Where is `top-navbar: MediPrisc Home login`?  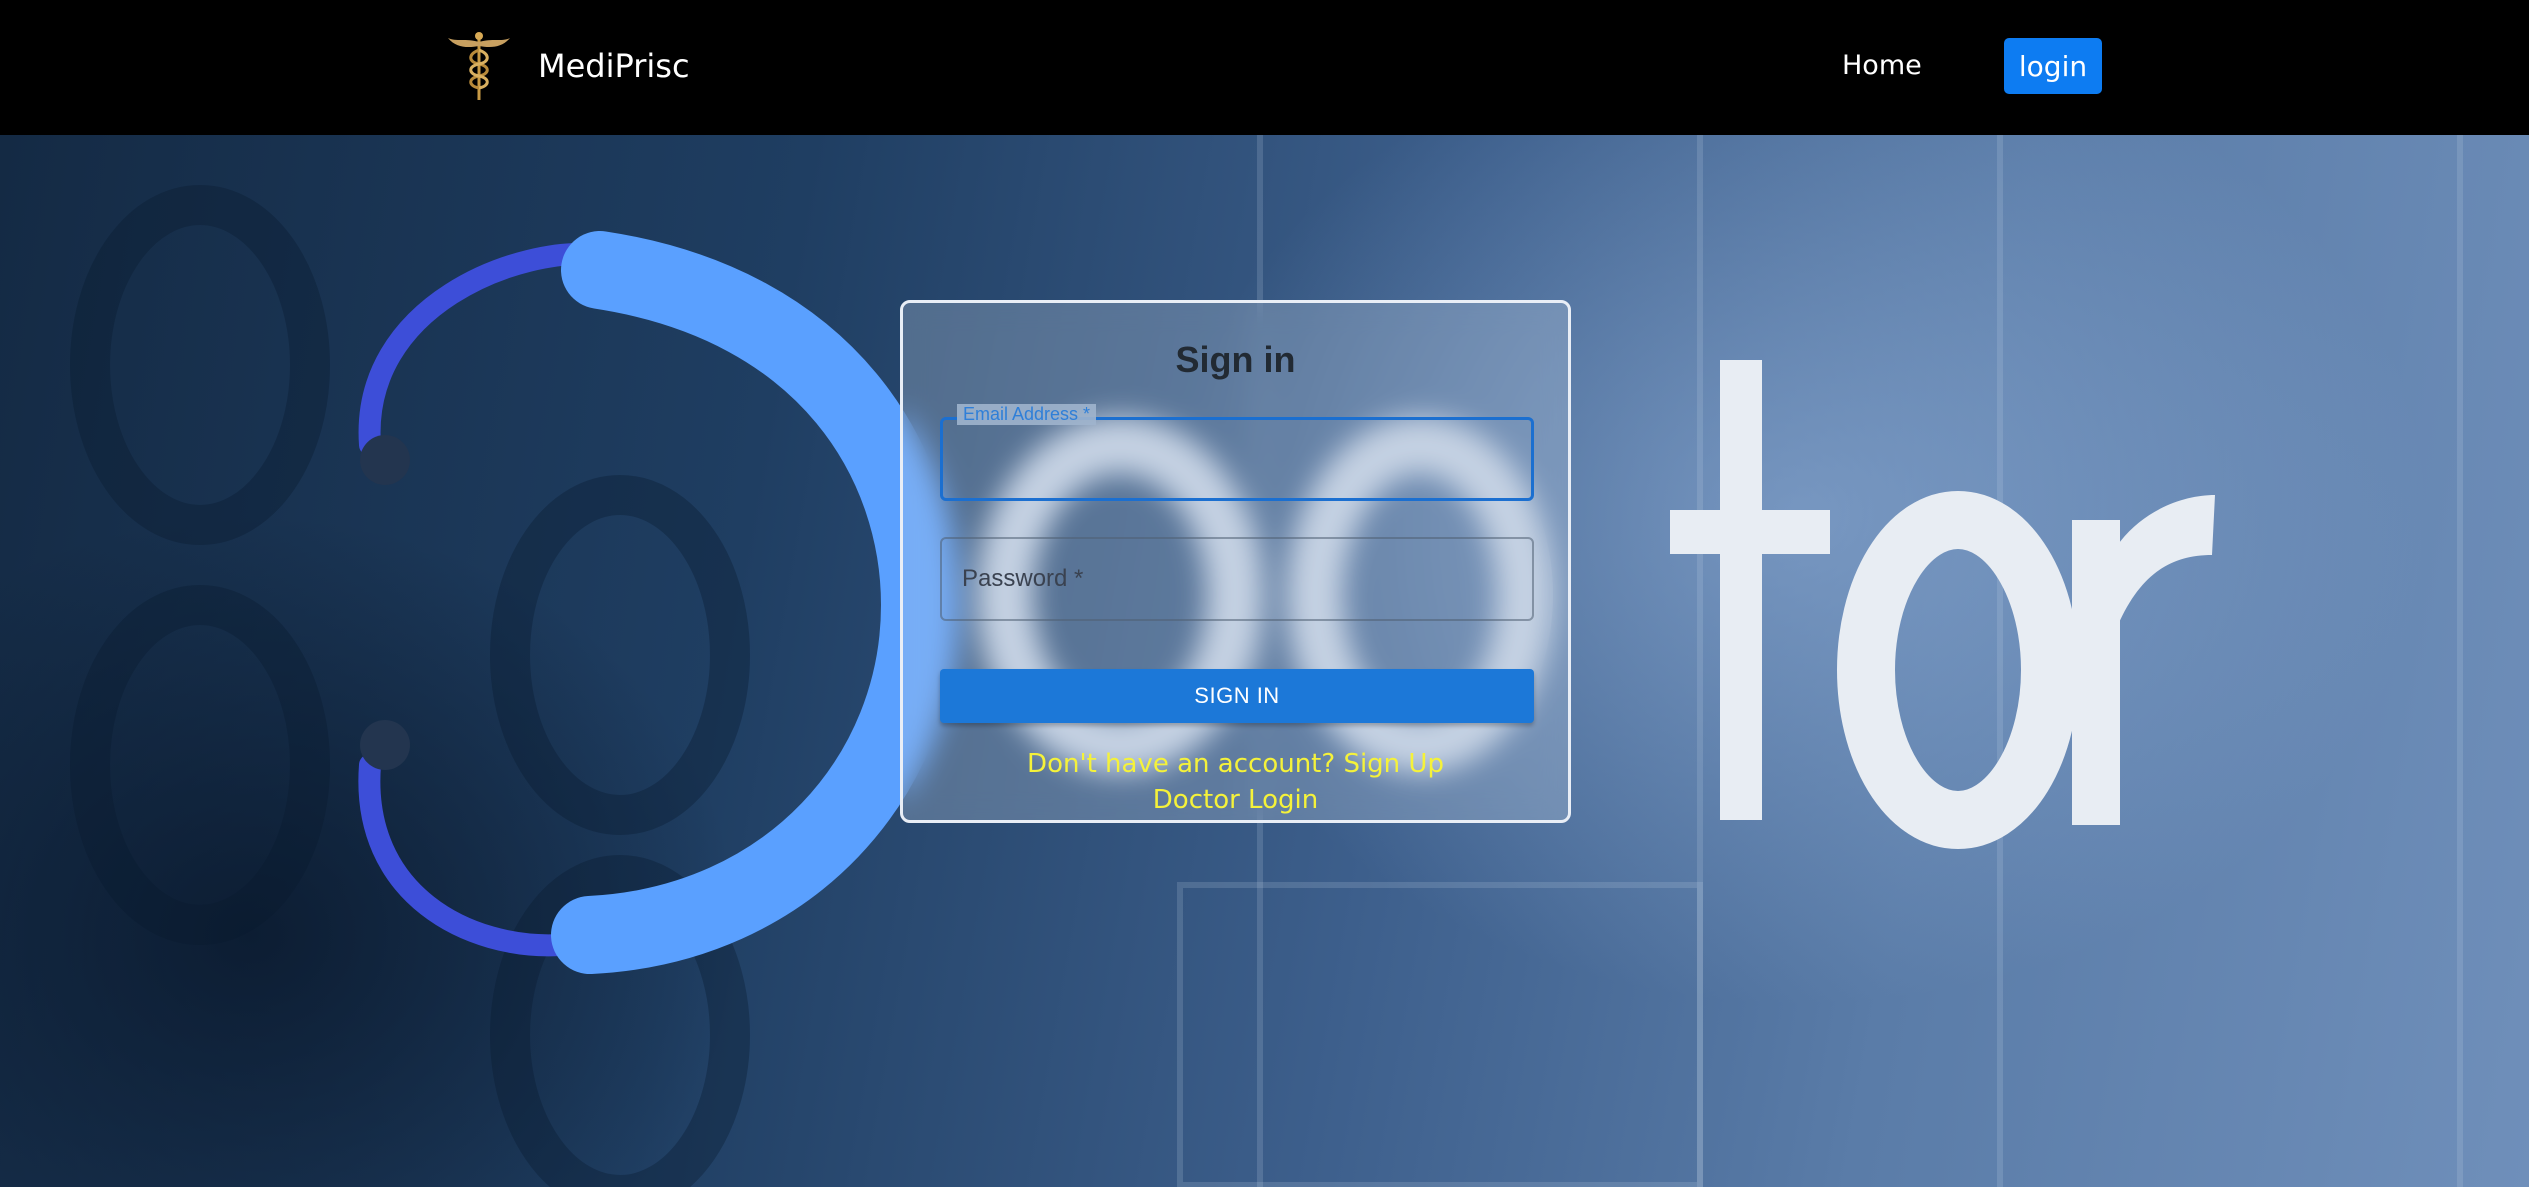 top-navbar: MediPrisc Home login is located at coordinates (1264, 67).